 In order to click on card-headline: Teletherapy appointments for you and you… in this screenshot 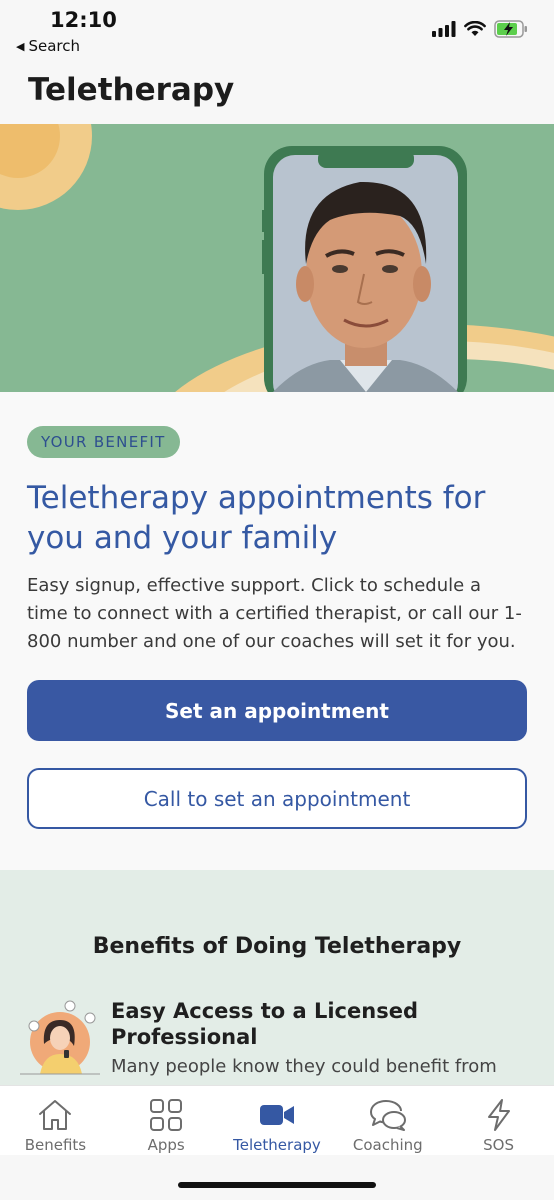, I will do `click(256, 518)`.